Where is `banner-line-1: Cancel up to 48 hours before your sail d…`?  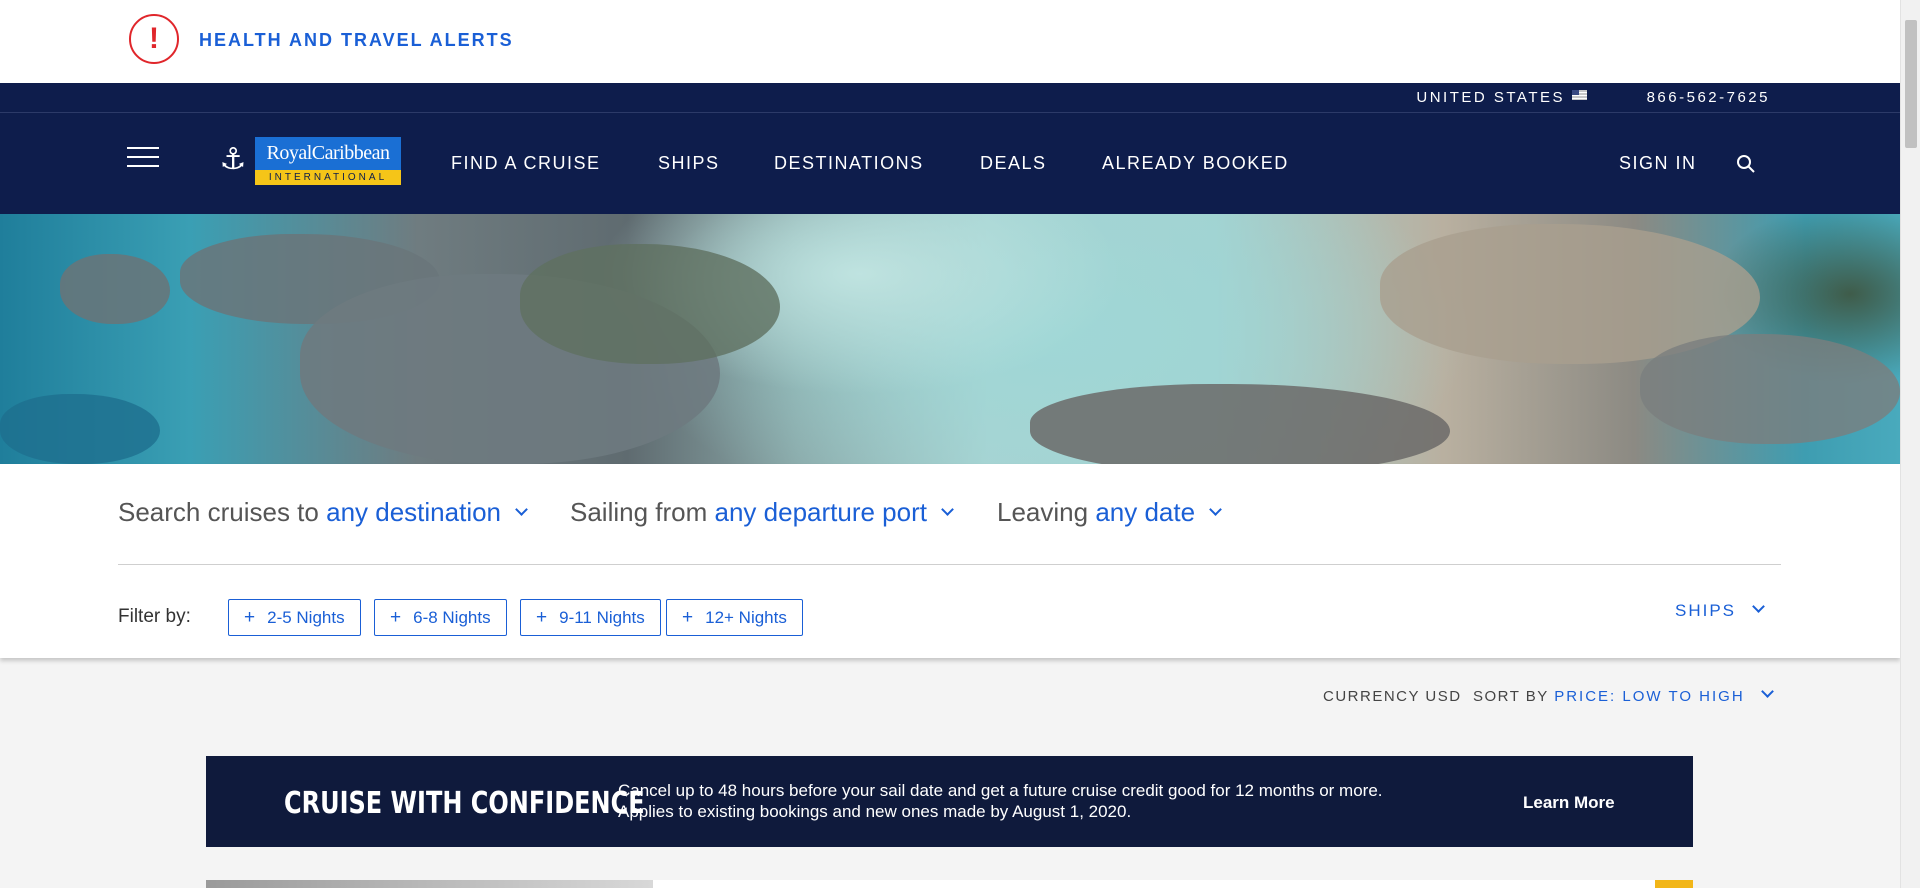 banner-line-1: Cancel up to 48 hours before your sail d… is located at coordinates (1000, 790).